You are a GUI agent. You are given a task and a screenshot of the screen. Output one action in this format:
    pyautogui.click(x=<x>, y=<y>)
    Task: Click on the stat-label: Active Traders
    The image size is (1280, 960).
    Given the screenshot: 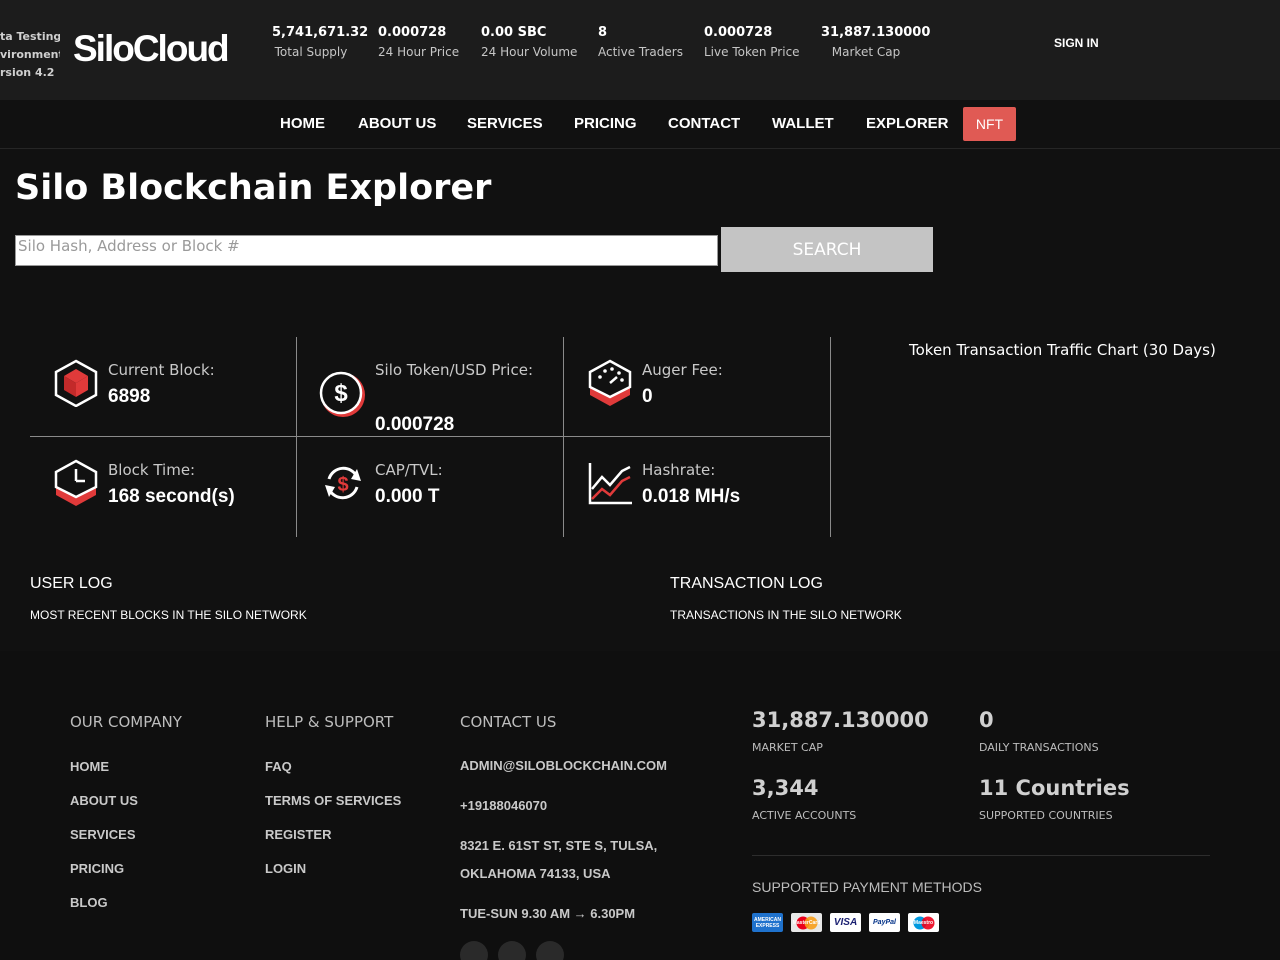 What is the action you would take?
    pyautogui.click(x=640, y=52)
    